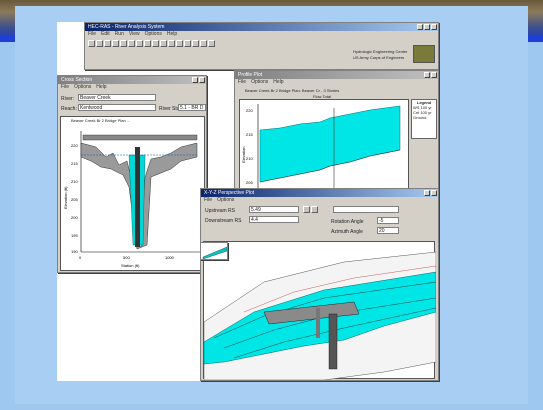  Describe the element at coordinates (424, 54) in the screenshot. I see `hec-logo` at that location.